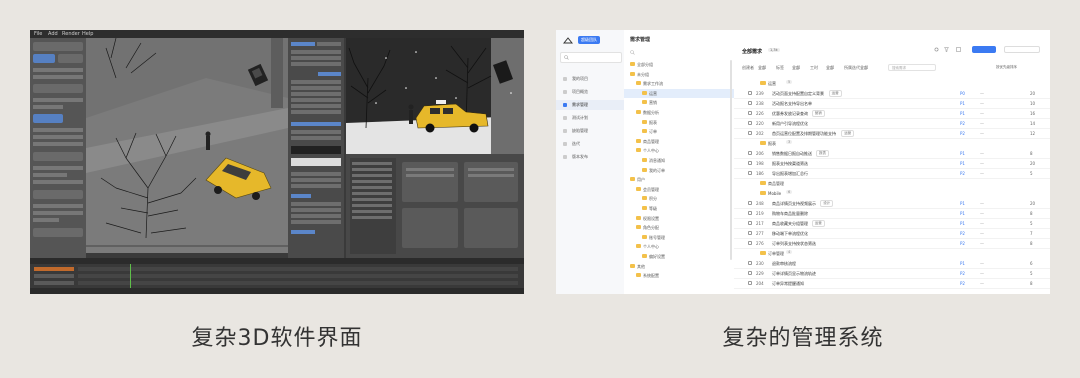 The width and height of the screenshot is (1080, 378). I want to click on requirement-title: 订单列表支持按状态筛选, so click(794, 244).